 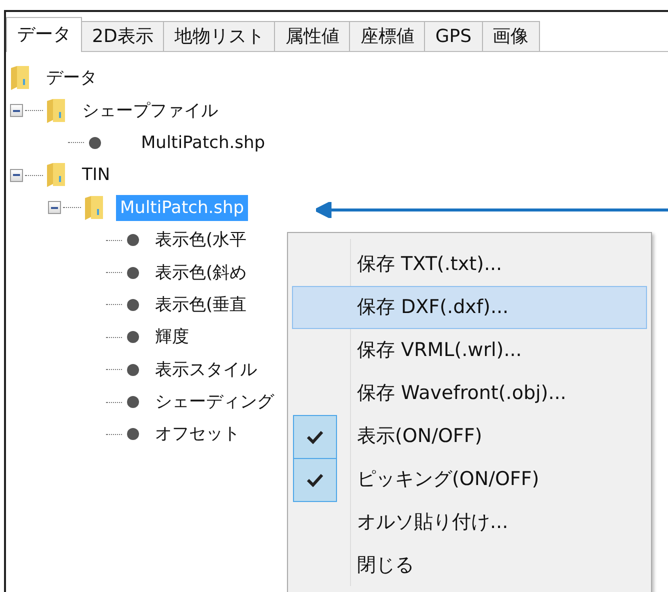 I want to click on tree-item: オフセット, so click(x=197, y=434).